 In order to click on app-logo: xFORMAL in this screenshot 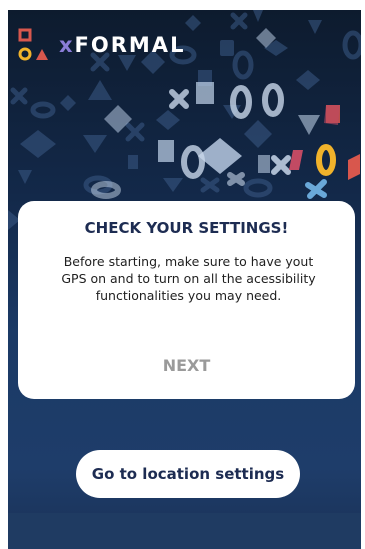, I will do `click(103, 47)`.